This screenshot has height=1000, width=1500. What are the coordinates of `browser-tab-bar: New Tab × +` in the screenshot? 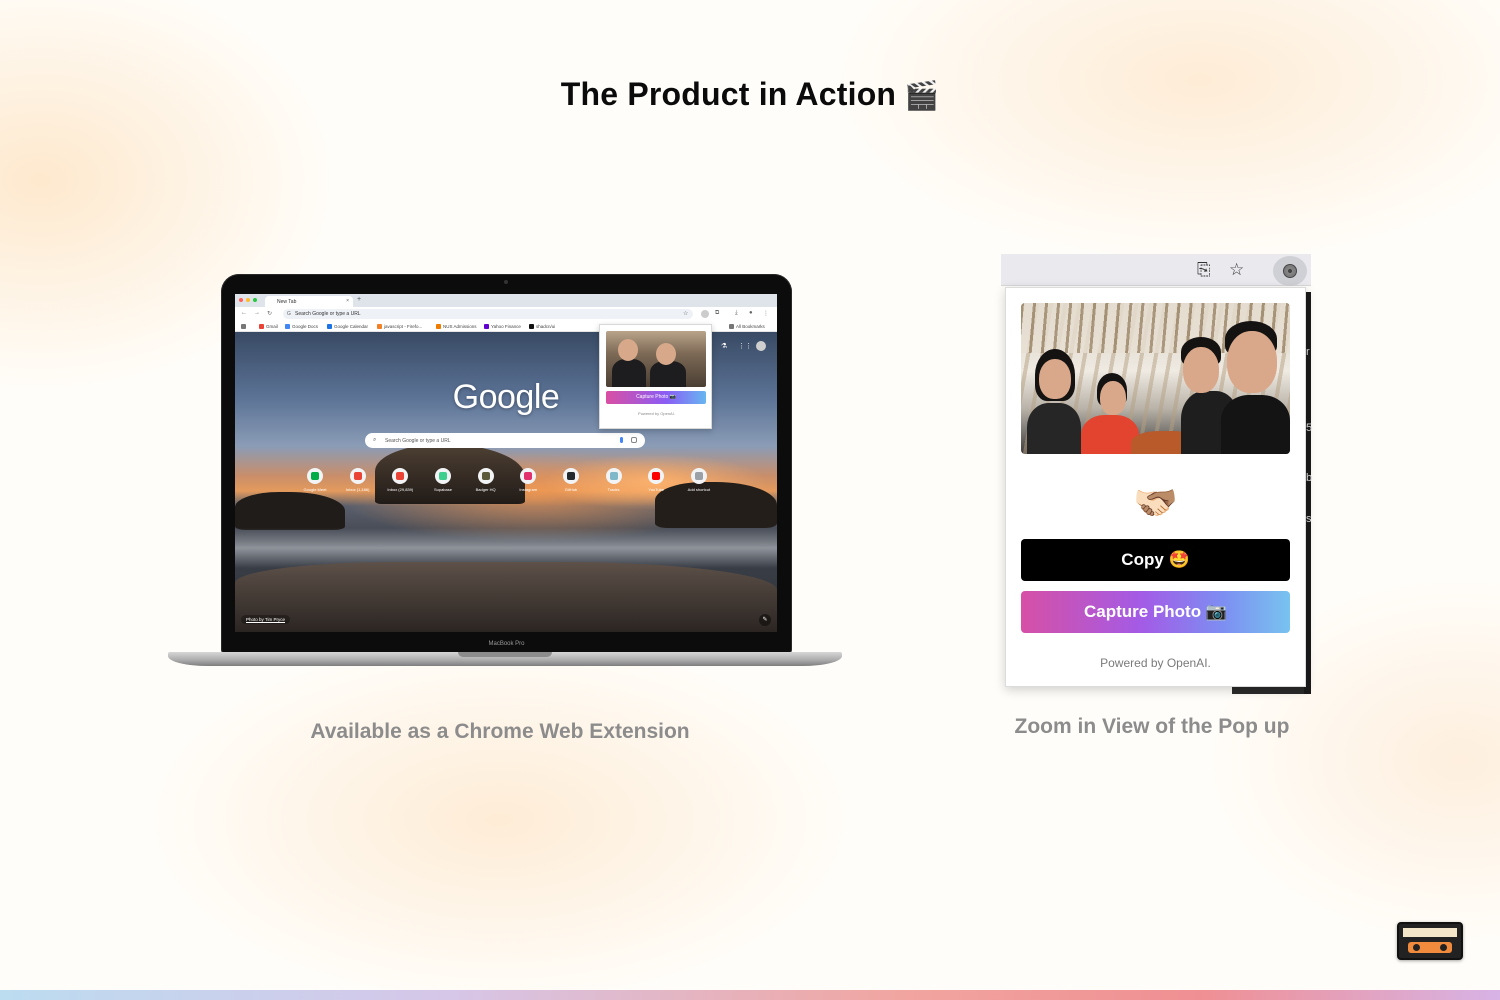 It's located at (506, 300).